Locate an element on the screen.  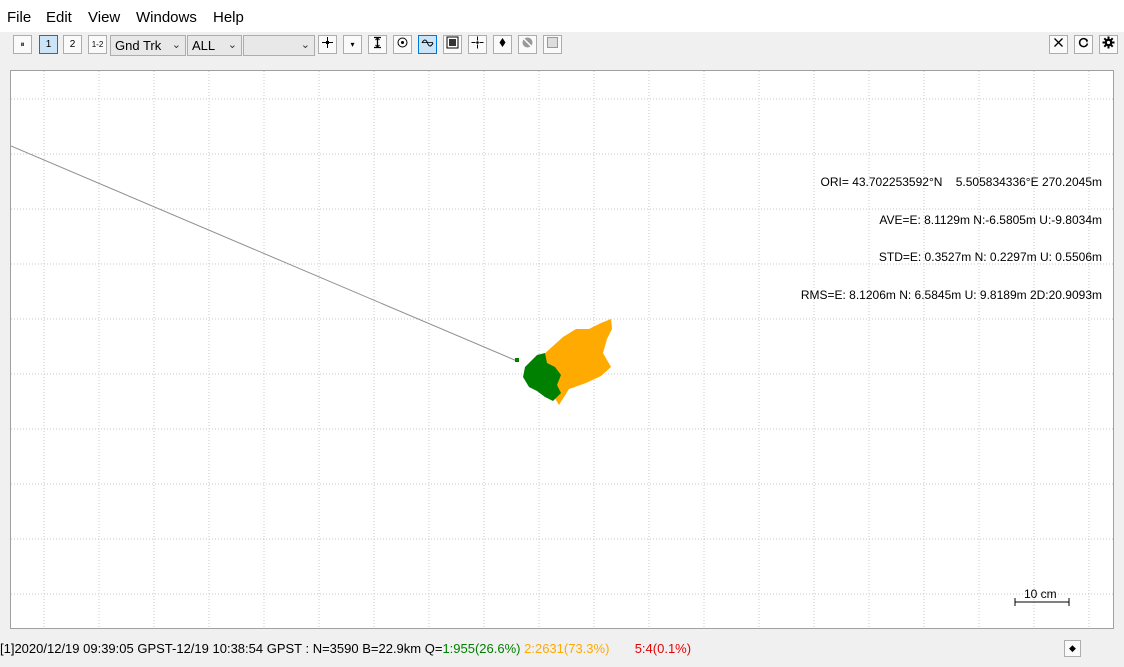
center-origin-icon is located at coordinates (327, 44).